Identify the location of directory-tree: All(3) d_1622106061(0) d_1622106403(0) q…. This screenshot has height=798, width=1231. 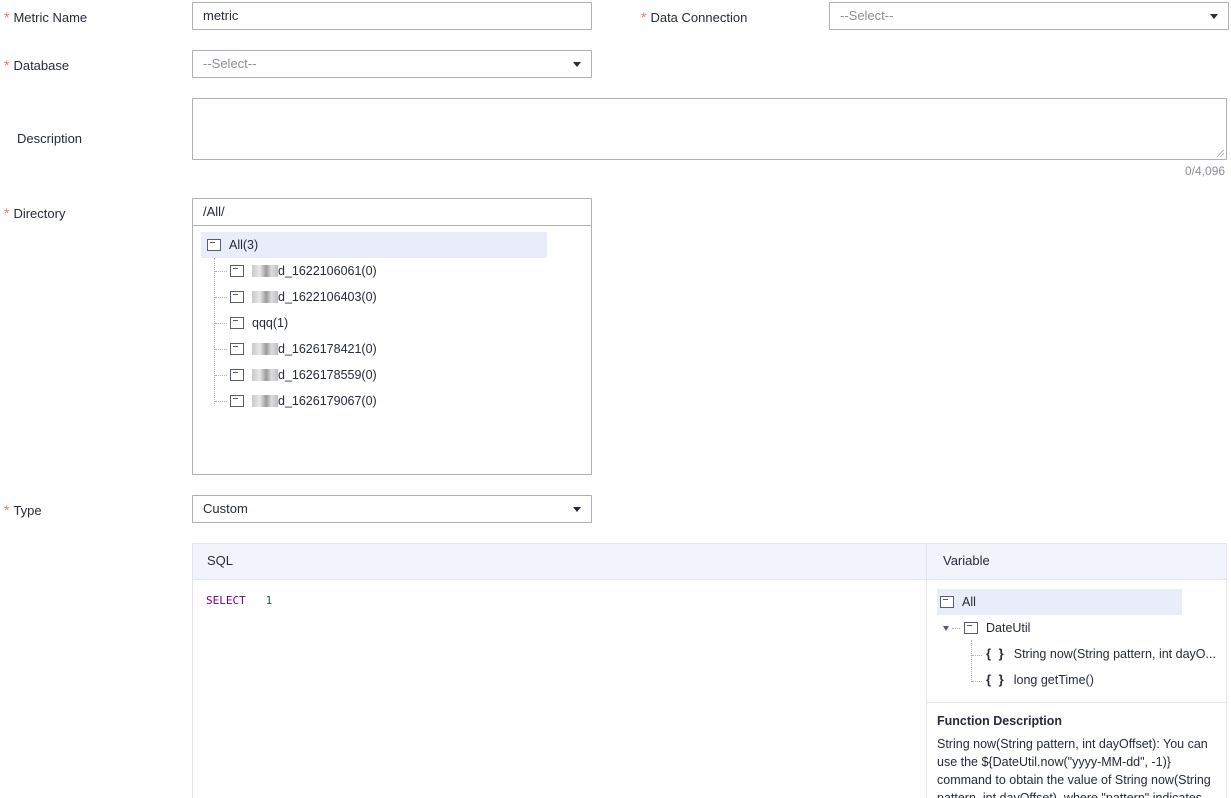
(392, 350).